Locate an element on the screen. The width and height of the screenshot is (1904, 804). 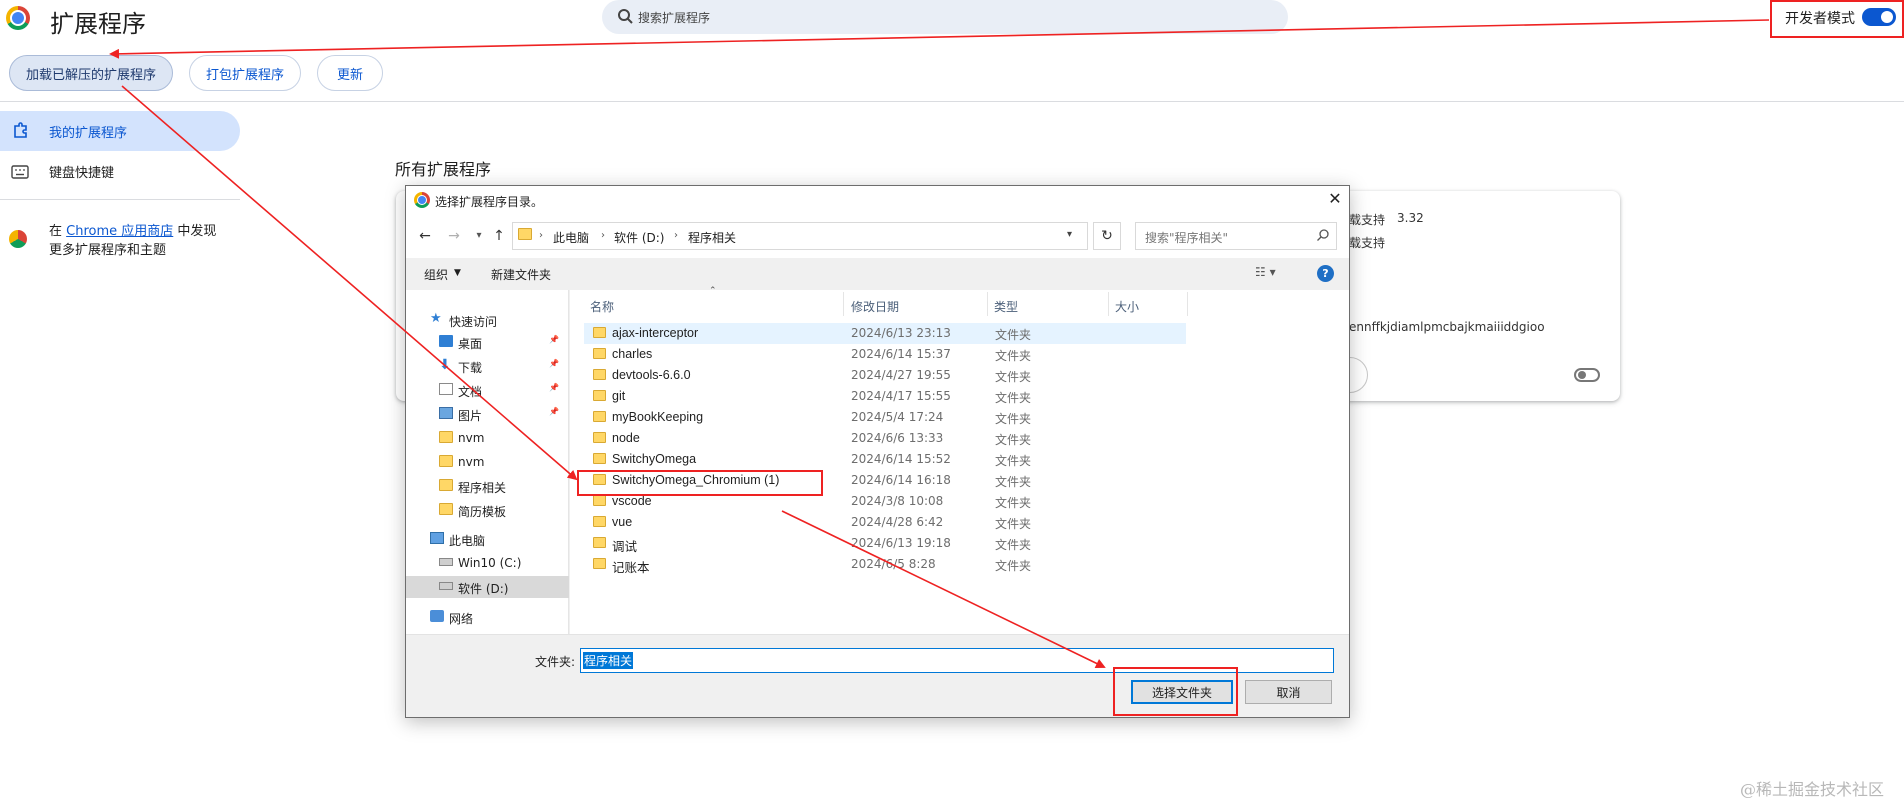
file-name: vscode is located at coordinates (632, 501).